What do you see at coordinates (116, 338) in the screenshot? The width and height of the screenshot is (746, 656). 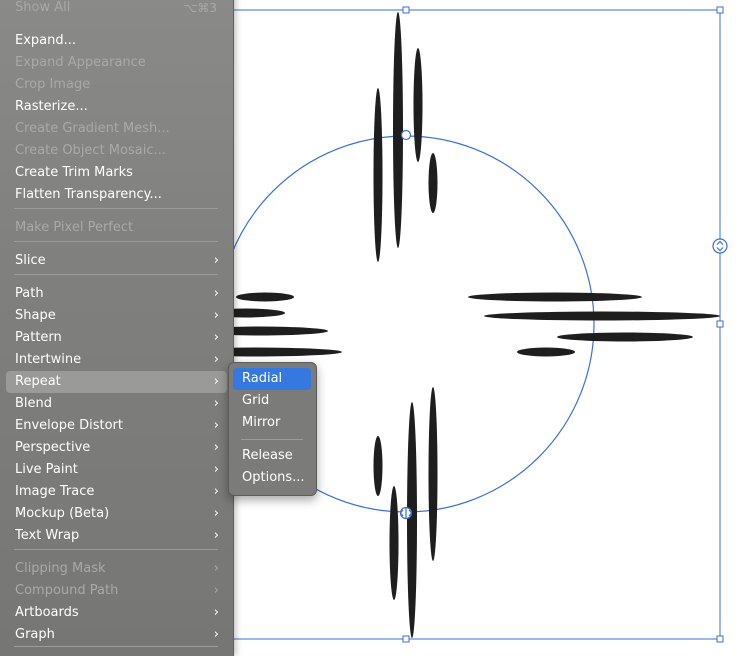 I see `menu-item-pattern: Pattern ›` at bounding box center [116, 338].